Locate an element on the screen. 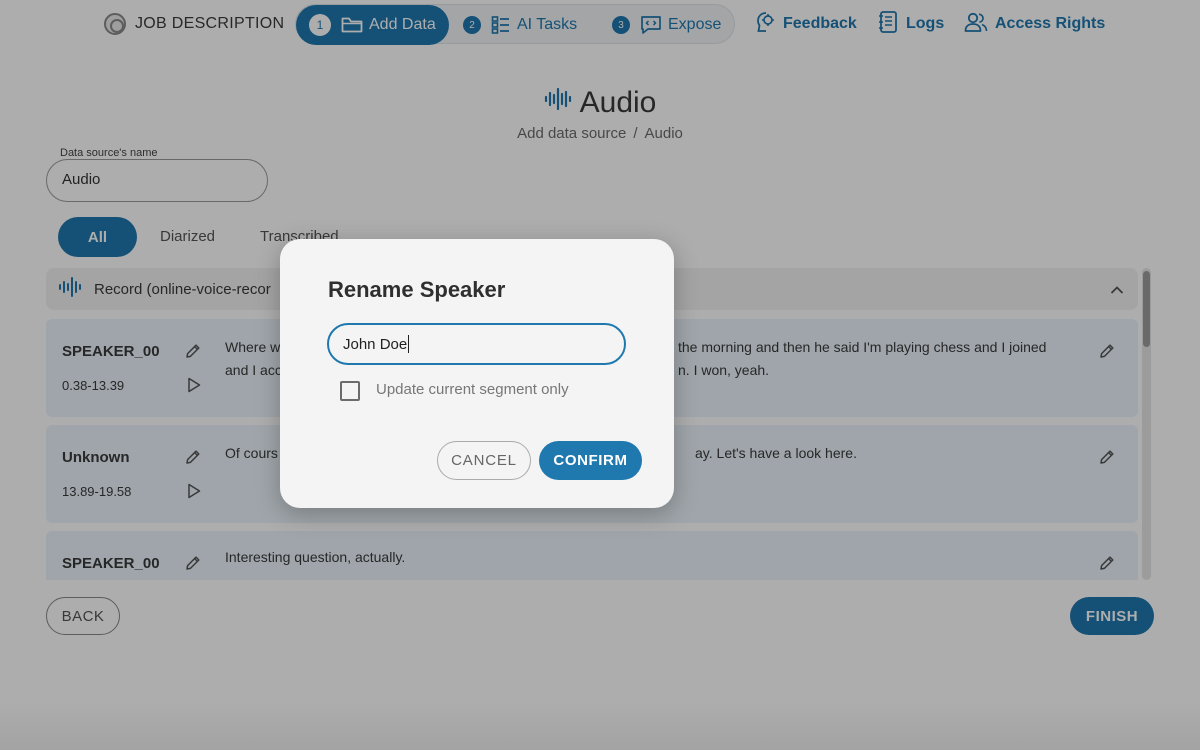 The width and height of the screenshot is (1200, 750). speaker-name-input-value: John Doe is located at coordinates (375, 344).